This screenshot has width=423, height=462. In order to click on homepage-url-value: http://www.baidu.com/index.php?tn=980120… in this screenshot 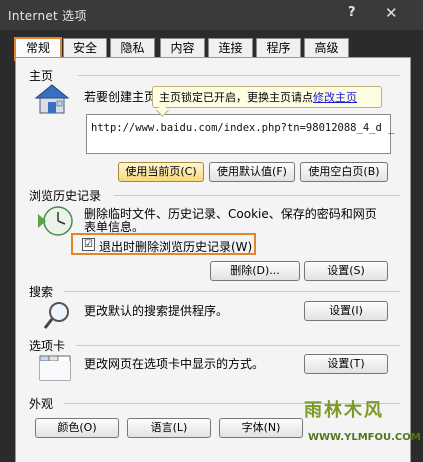, I will do `click(243, 128)`.